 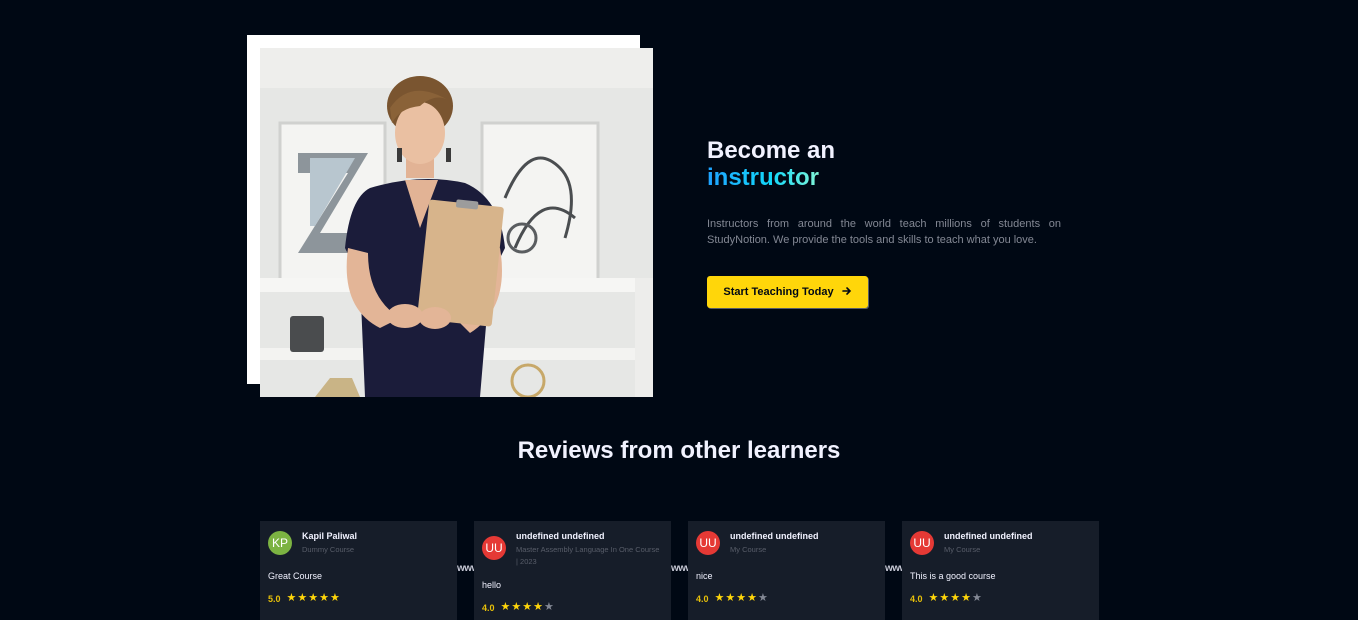 I want to click on review-text: nice, so click(x=704, y=576).